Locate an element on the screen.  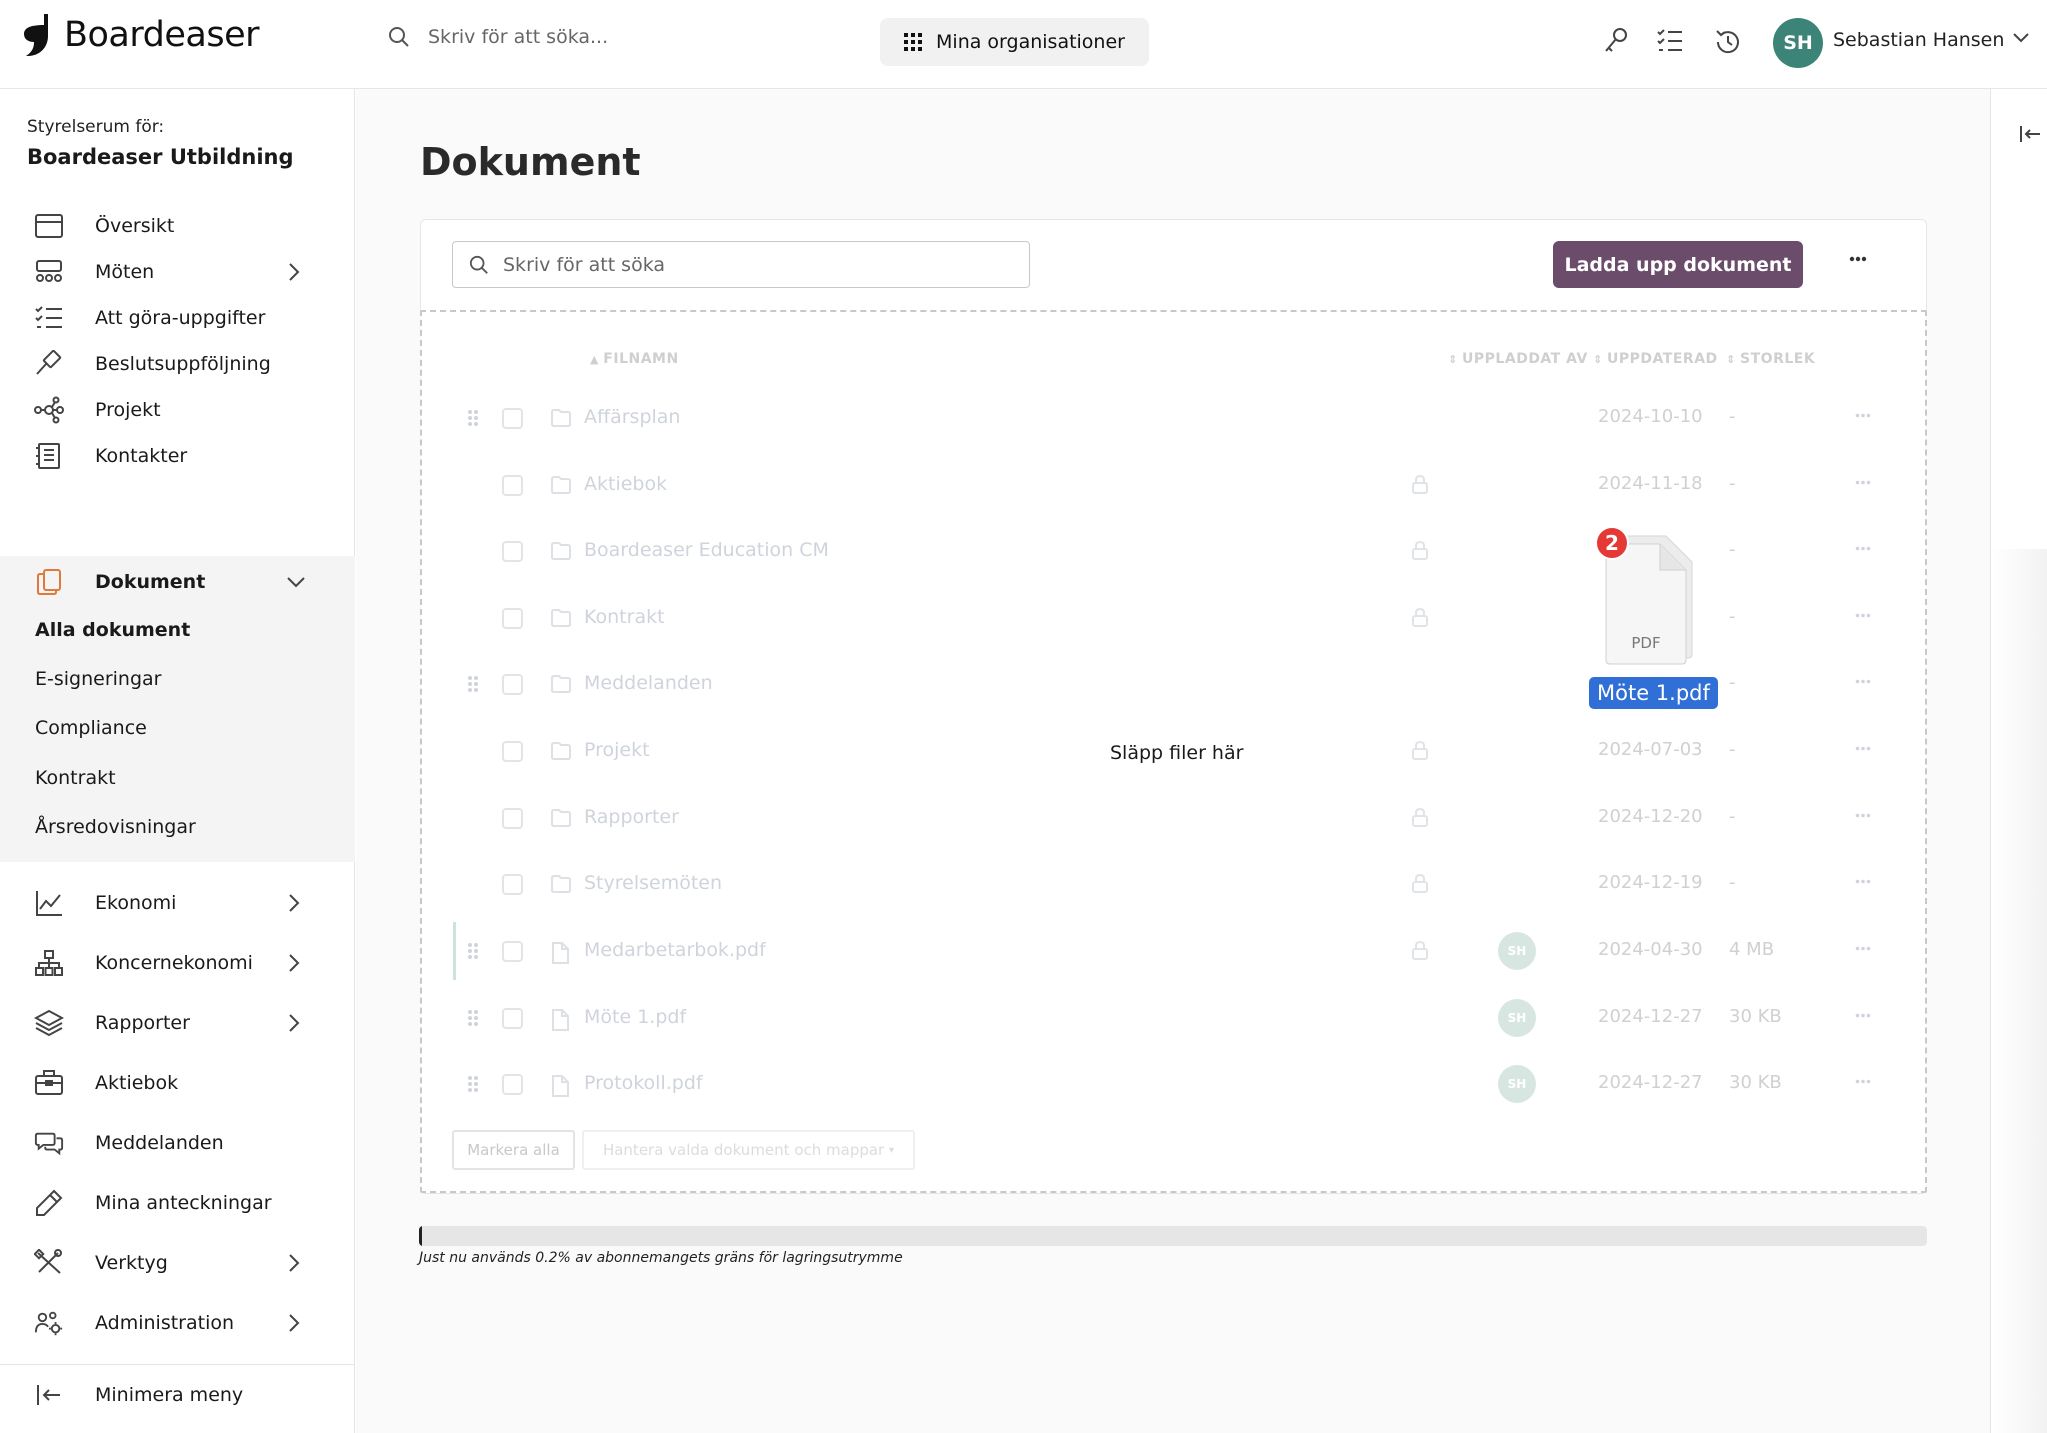
logo: Boardeaser is located at coordinates (142, 35).